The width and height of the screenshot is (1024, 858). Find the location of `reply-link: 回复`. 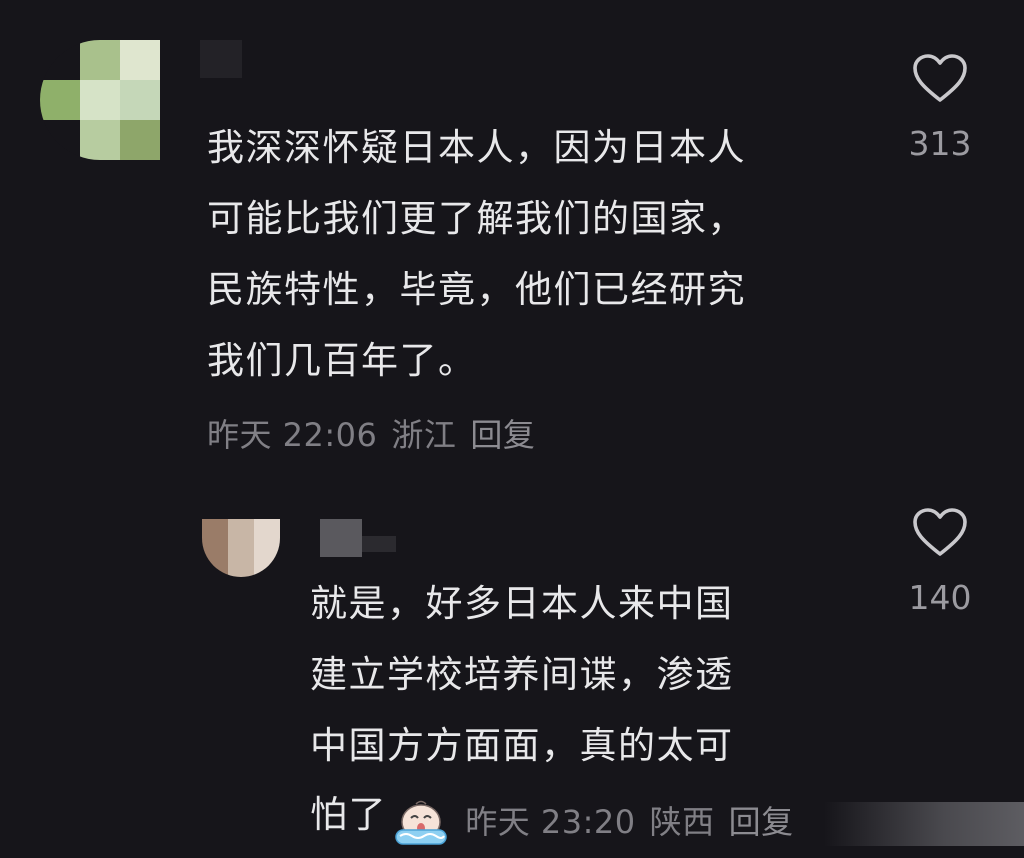

reply-link: 回复 is located at coordinates (502, 435).